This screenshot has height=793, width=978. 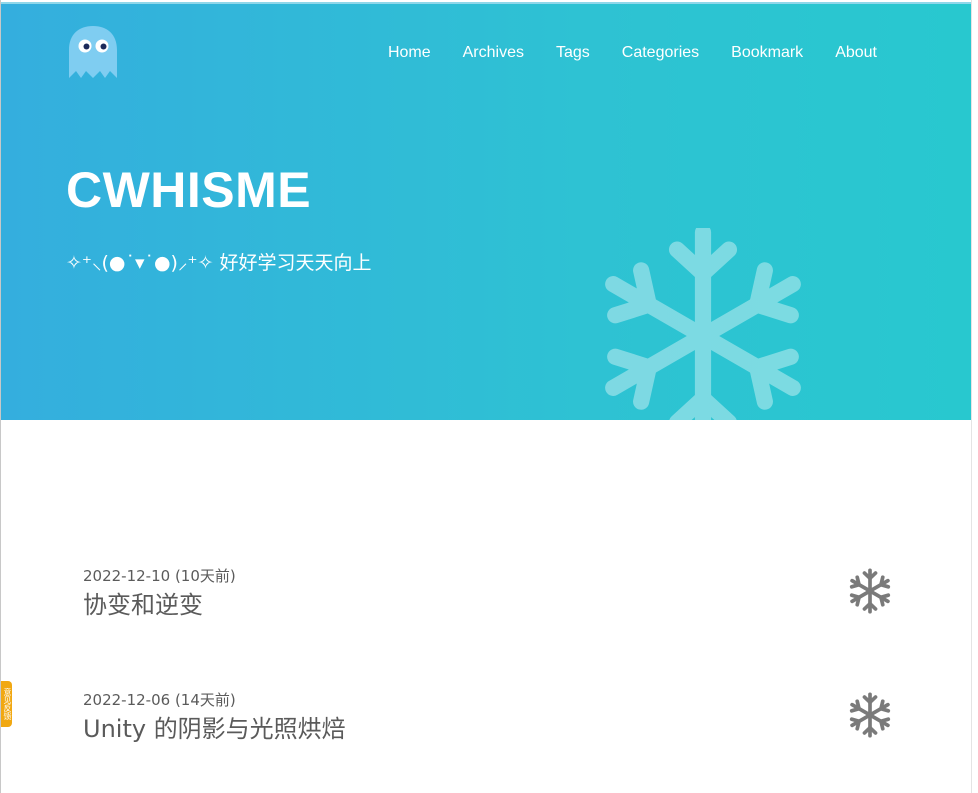 I want to click on scrollbar, so click(x=974, y=396).